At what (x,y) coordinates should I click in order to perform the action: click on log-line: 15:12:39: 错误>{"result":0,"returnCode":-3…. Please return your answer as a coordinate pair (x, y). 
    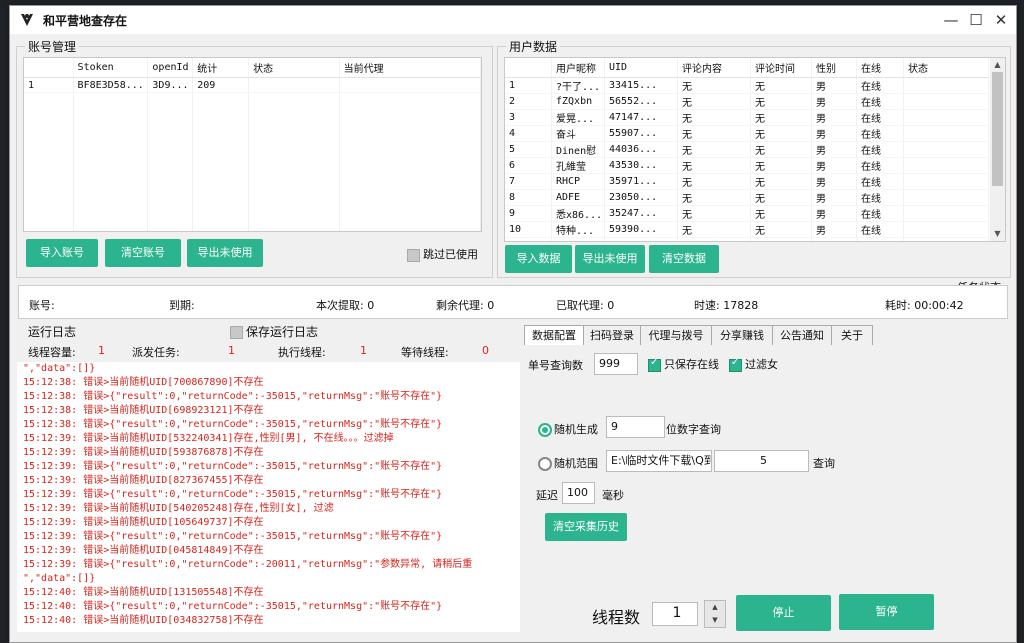
    Looking at the image, I should click on (233, 494).